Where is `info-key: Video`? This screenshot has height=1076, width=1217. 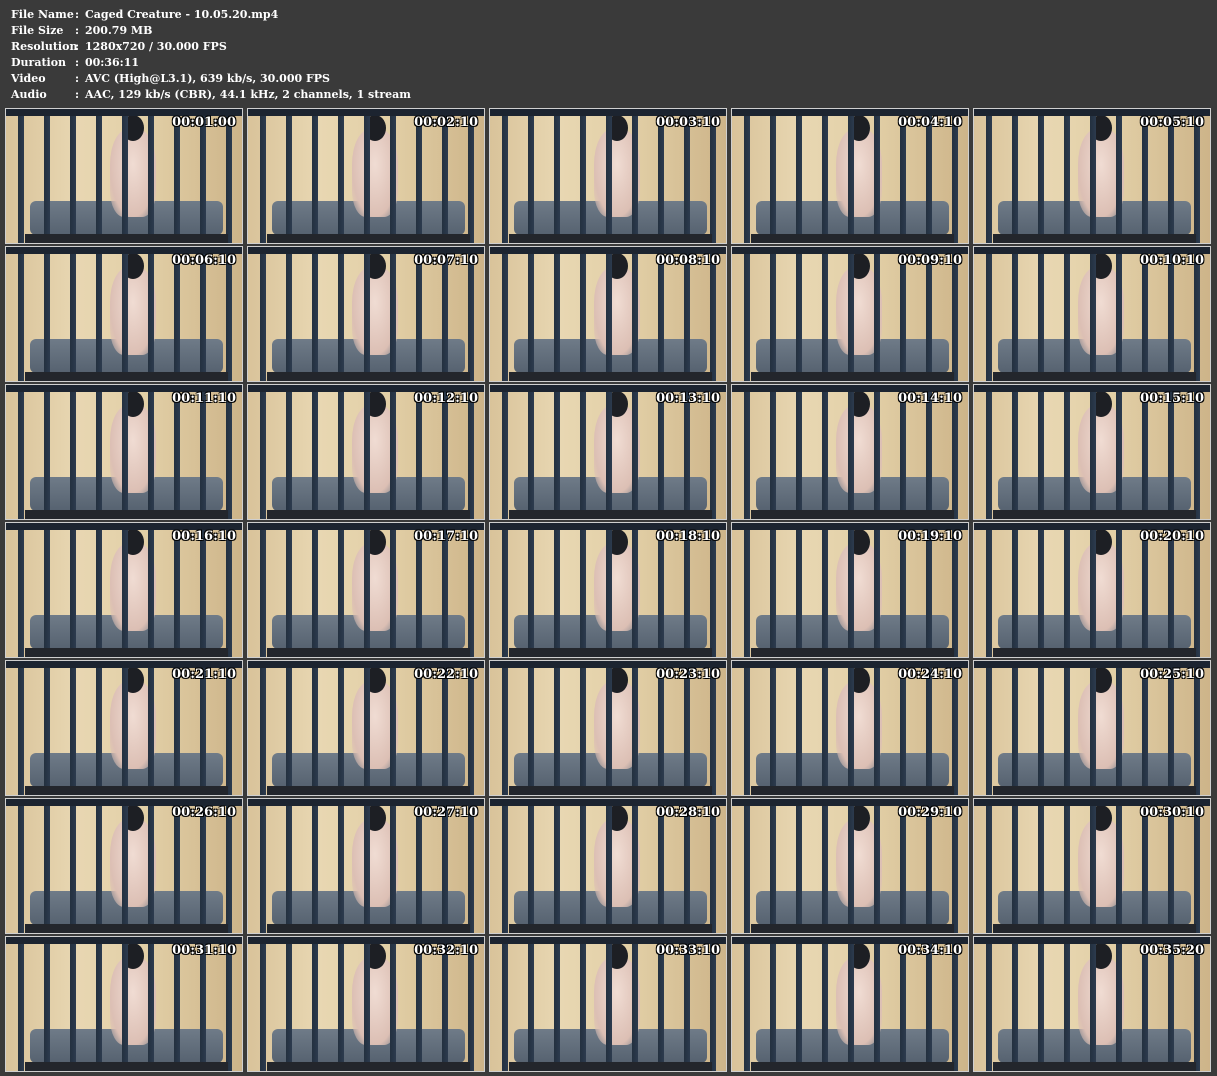
info-key: Video is located at coordinates (28, 78).